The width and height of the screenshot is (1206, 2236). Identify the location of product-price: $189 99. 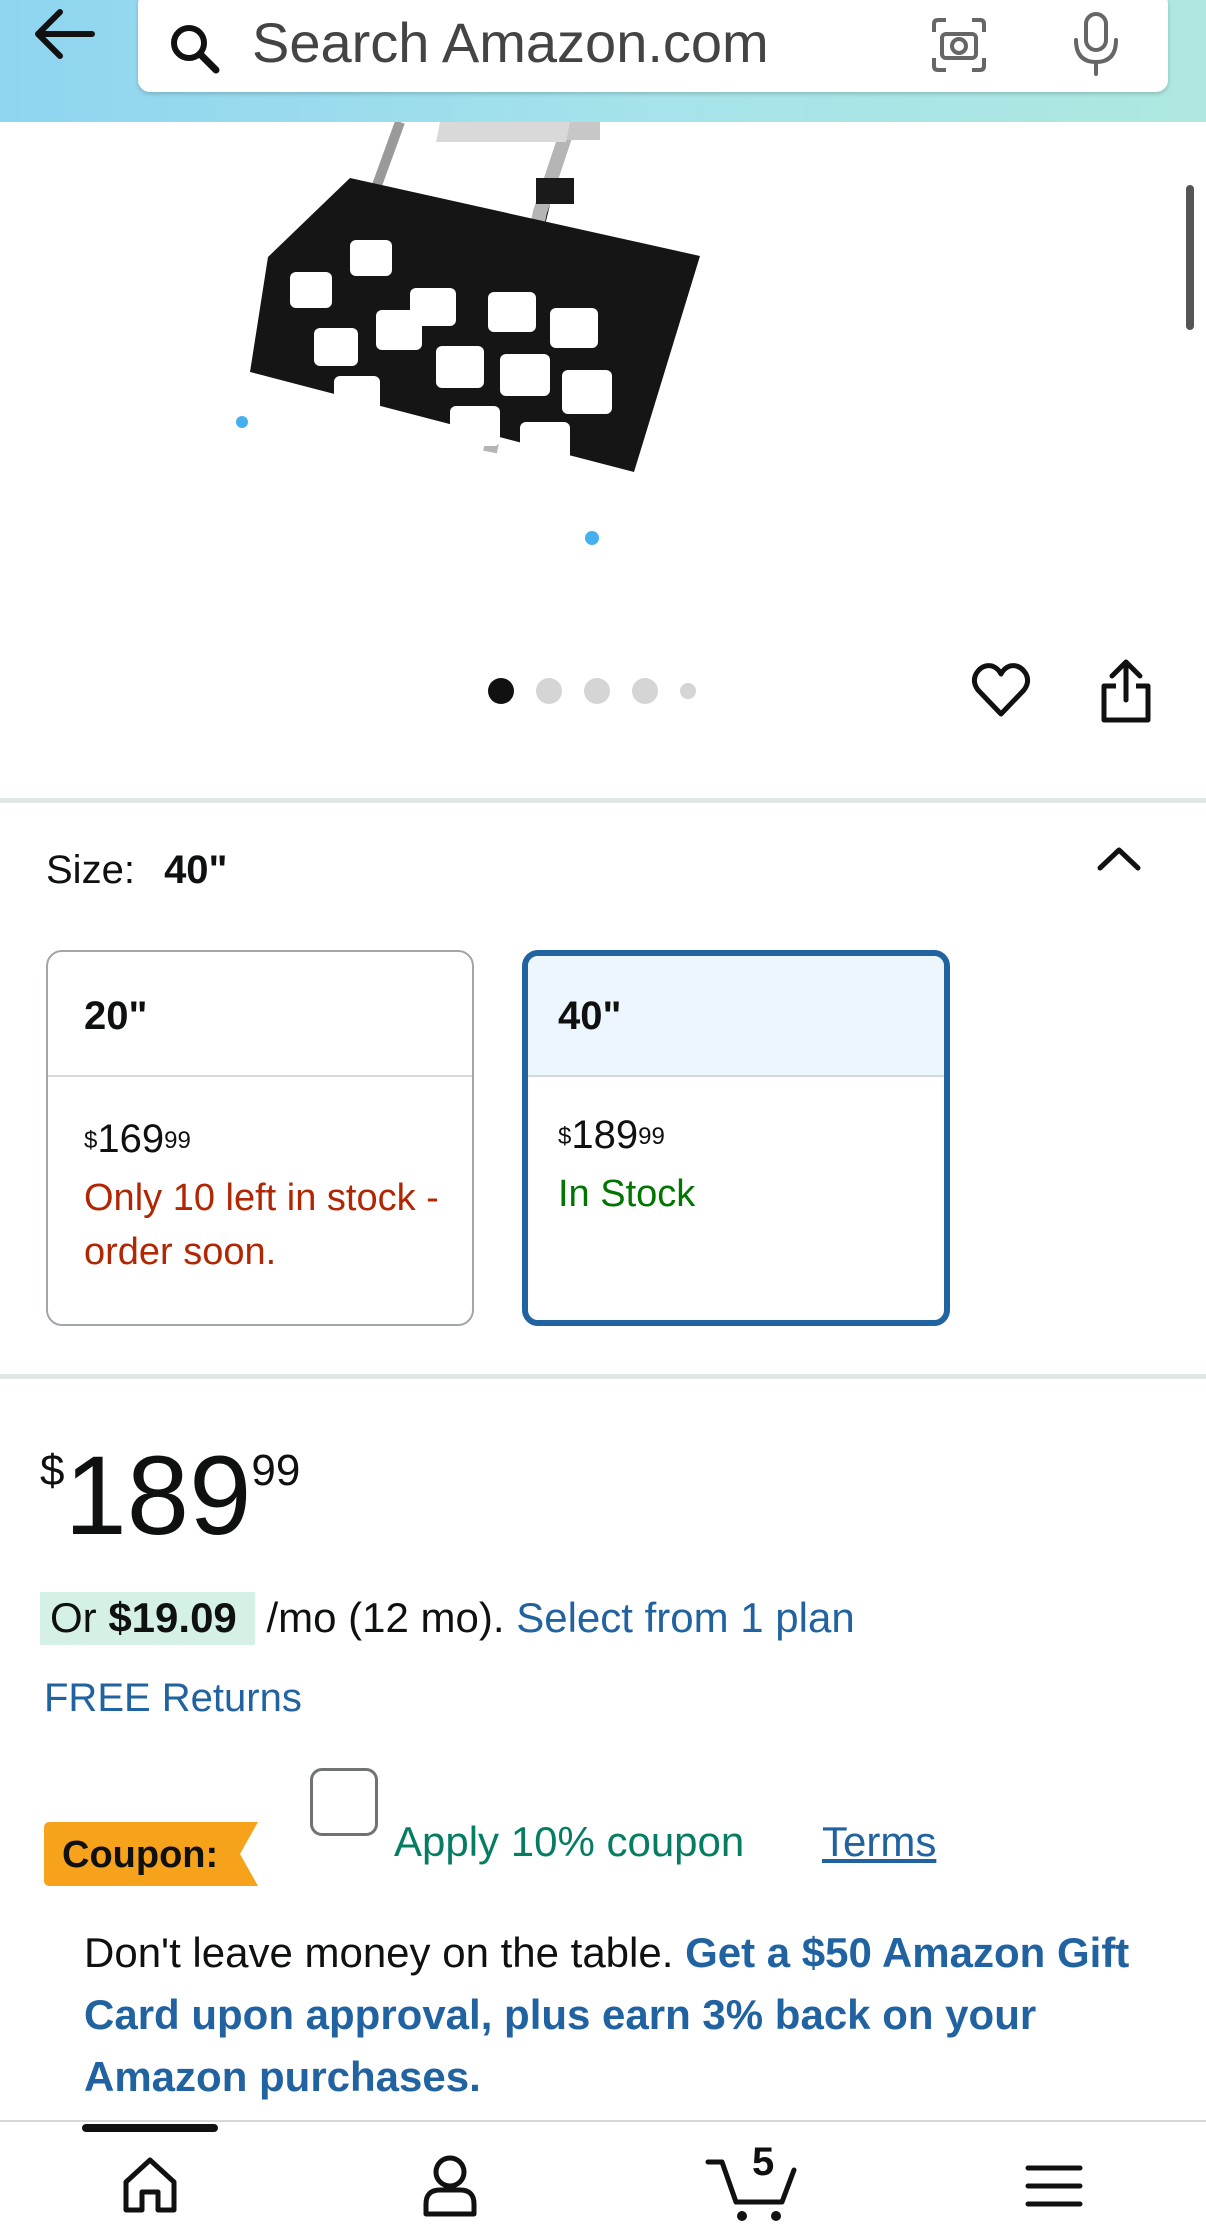
(170, 1495).